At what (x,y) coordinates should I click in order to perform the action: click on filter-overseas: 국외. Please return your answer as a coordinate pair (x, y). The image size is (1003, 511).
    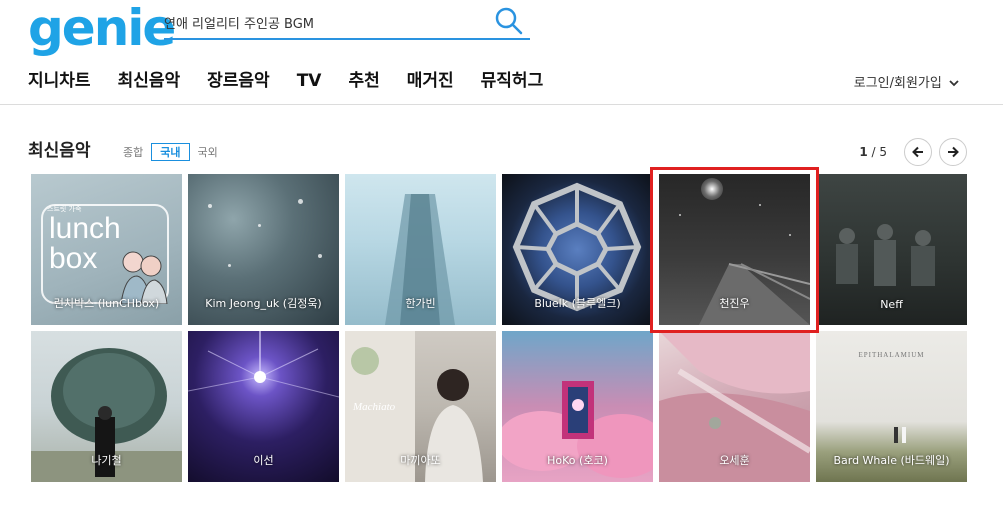
    Looking at the image, I should click on (208, 152).